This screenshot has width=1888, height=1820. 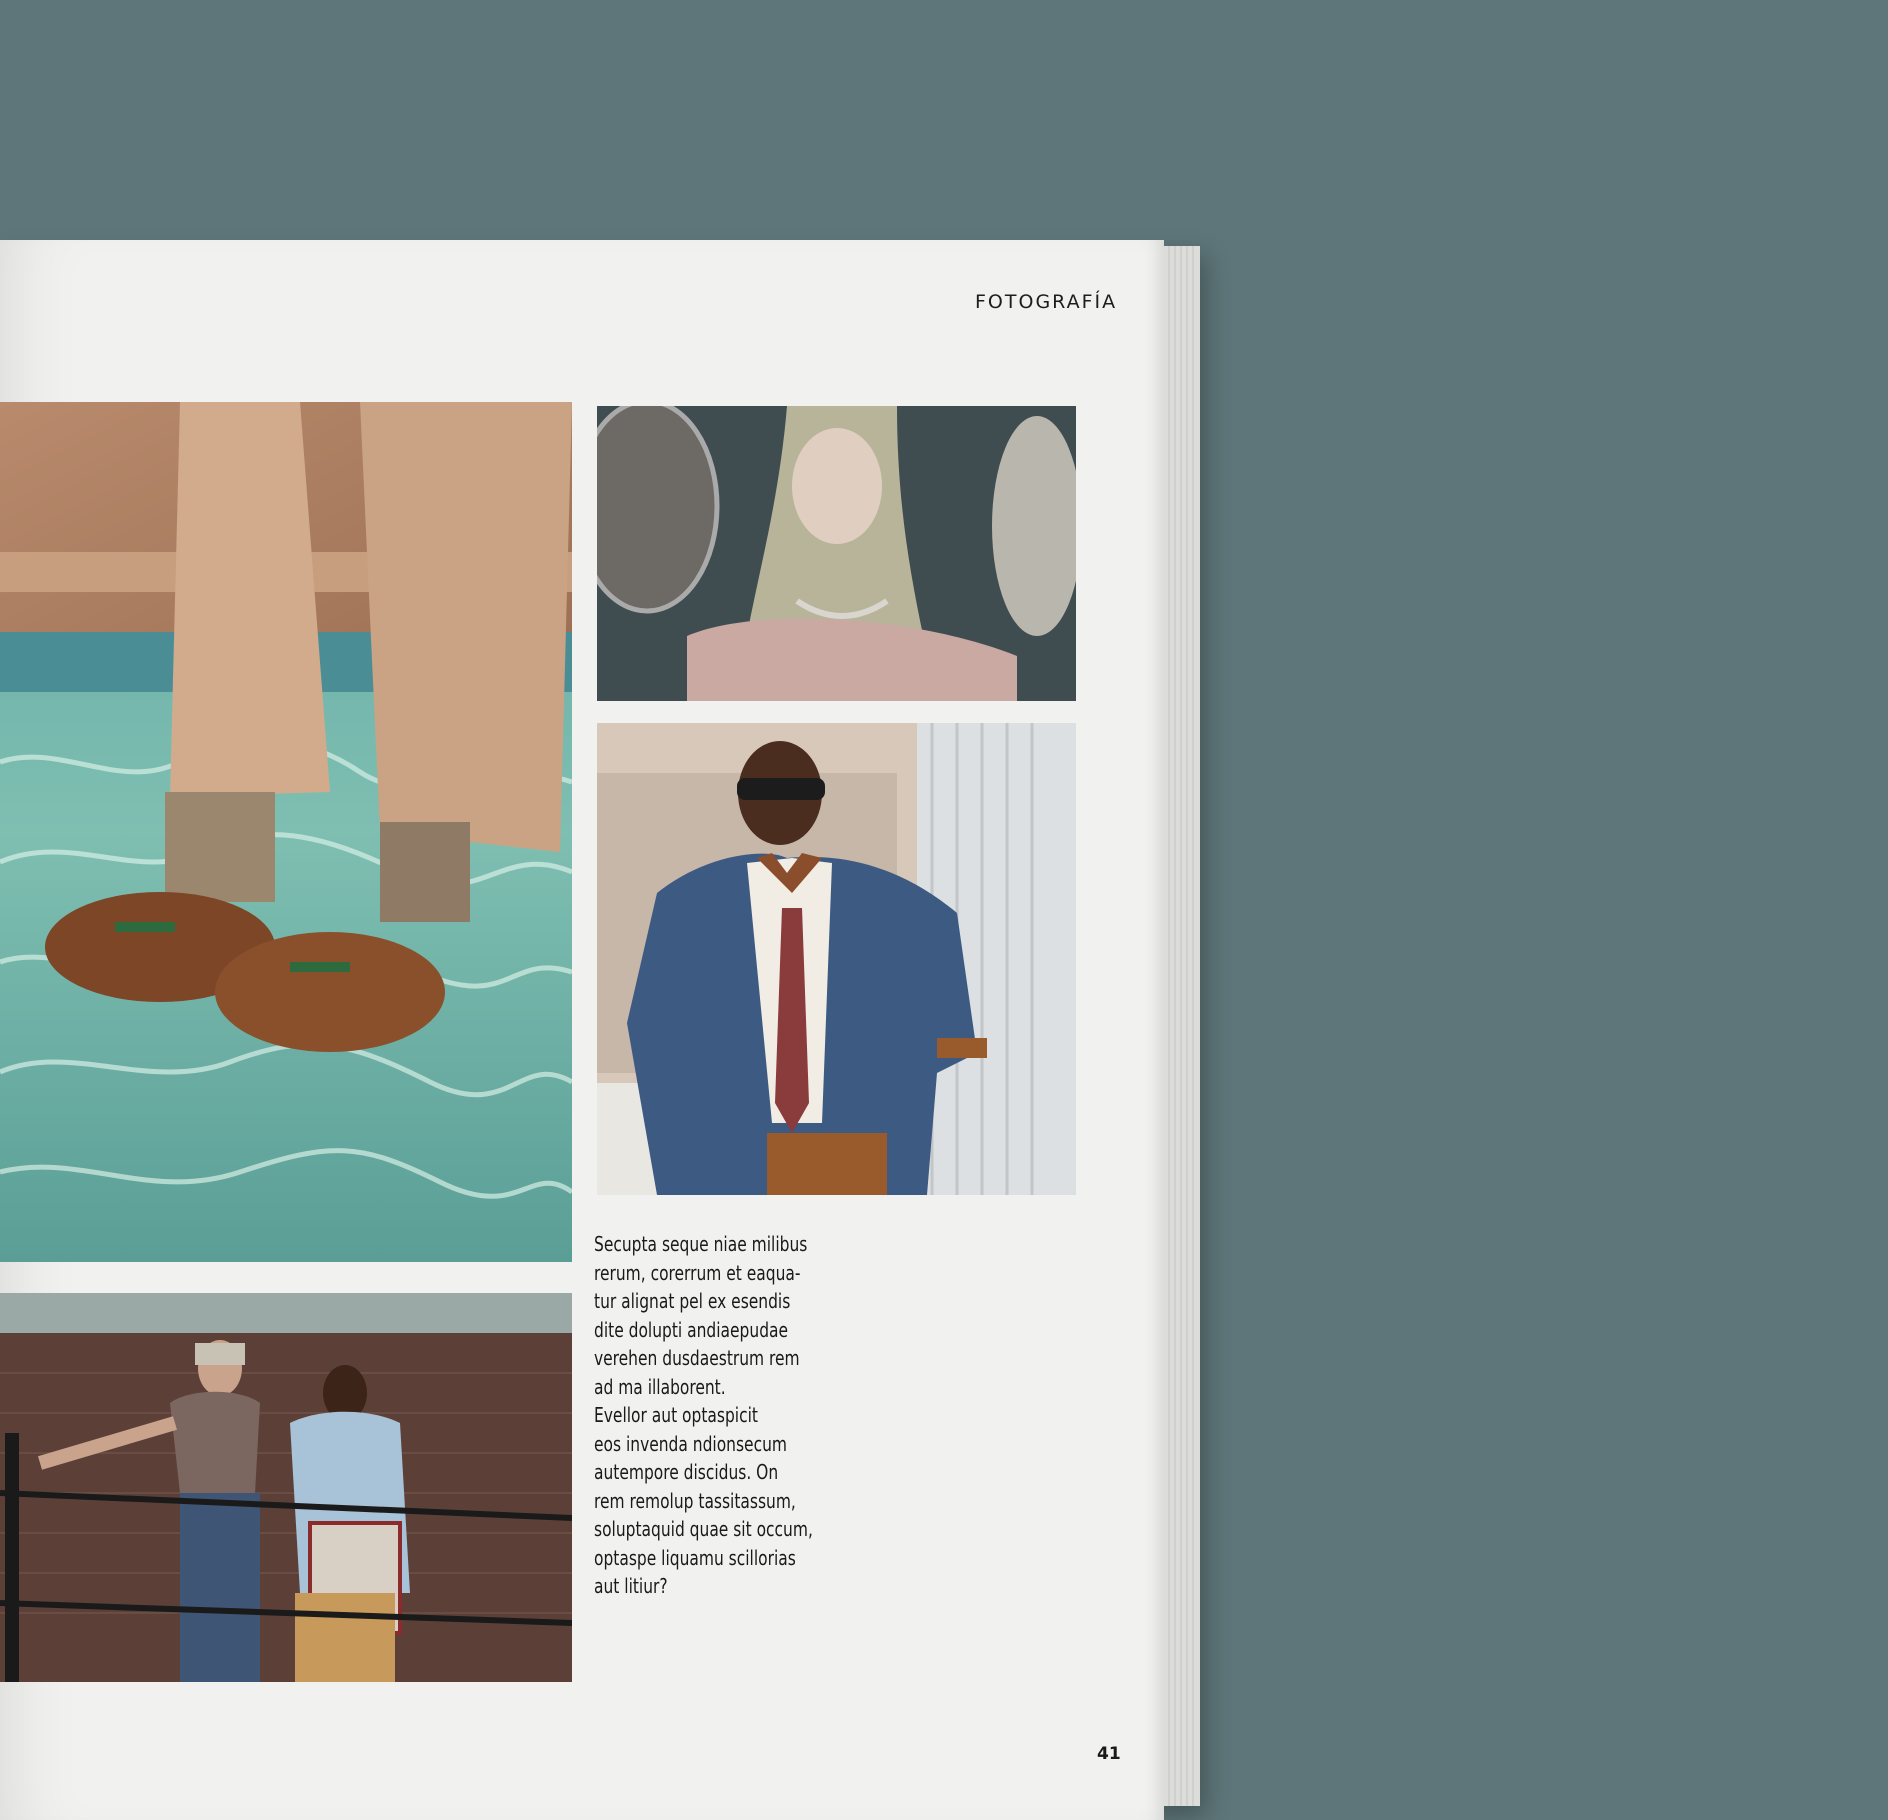 What do you see at coordinates (695, 1500) in the screenshot?
I see `body-line: rem remolup tassitassum,` at bounding box center [695, 1500].